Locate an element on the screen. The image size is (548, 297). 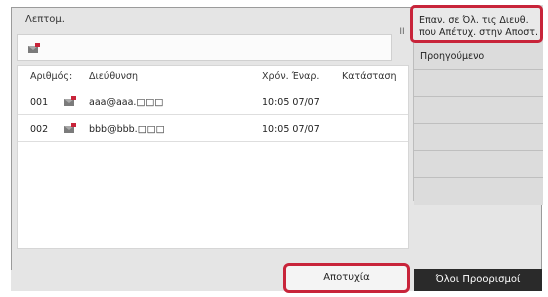
row-address: aaa@aaa.□□□ is located at coordinates (126, 102).